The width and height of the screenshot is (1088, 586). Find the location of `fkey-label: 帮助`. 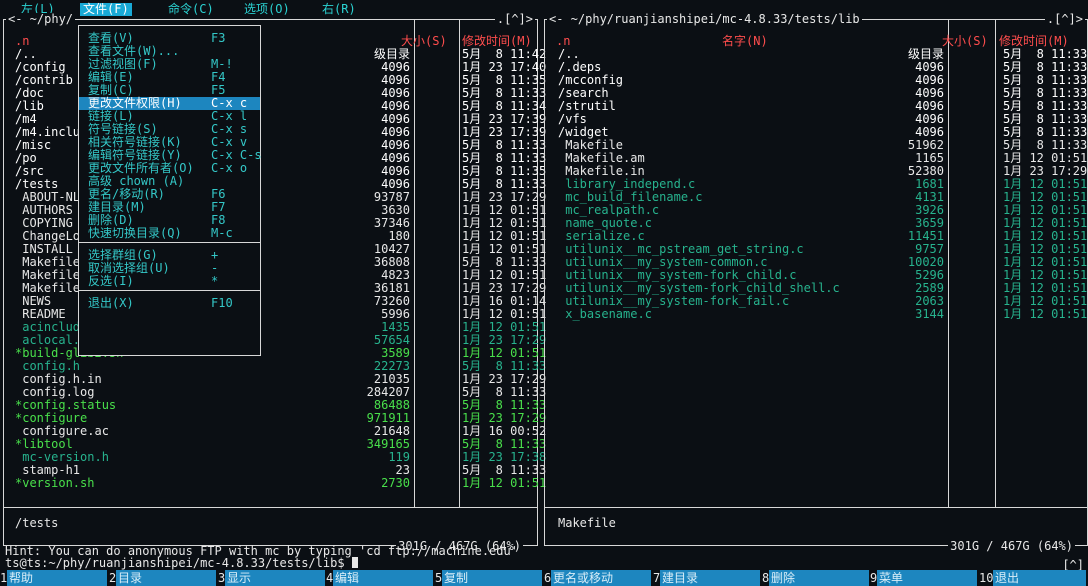

fkey-label: 帮助 is located at coordinates (57, 578).